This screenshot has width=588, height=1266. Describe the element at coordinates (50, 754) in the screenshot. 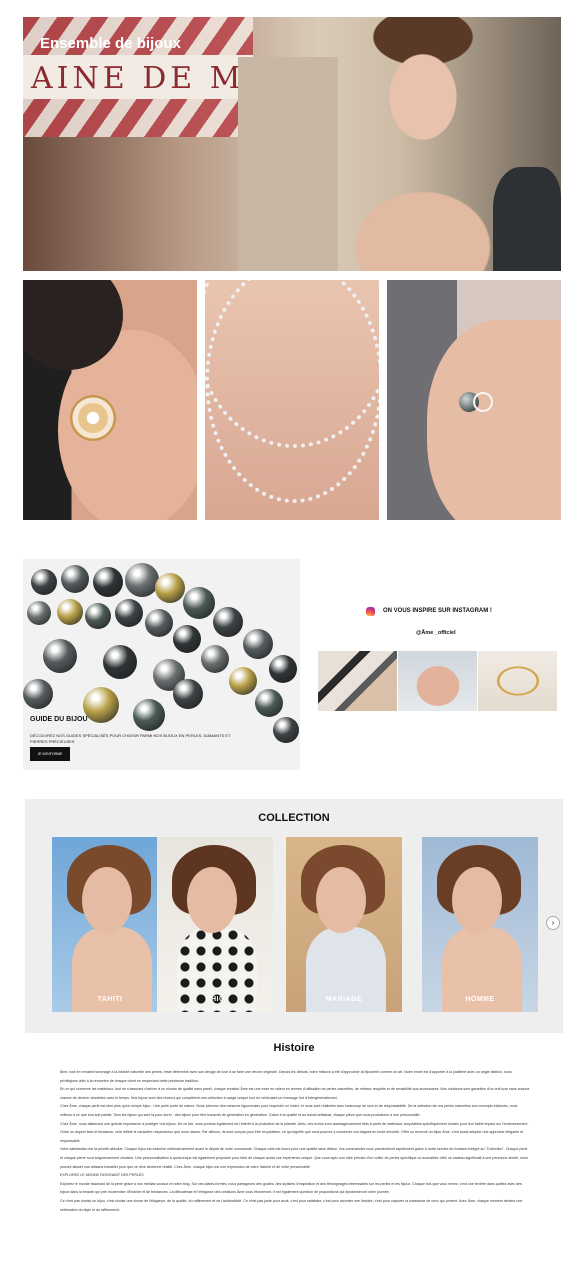

I see `guide-button: JE M'INFORME` at that location.